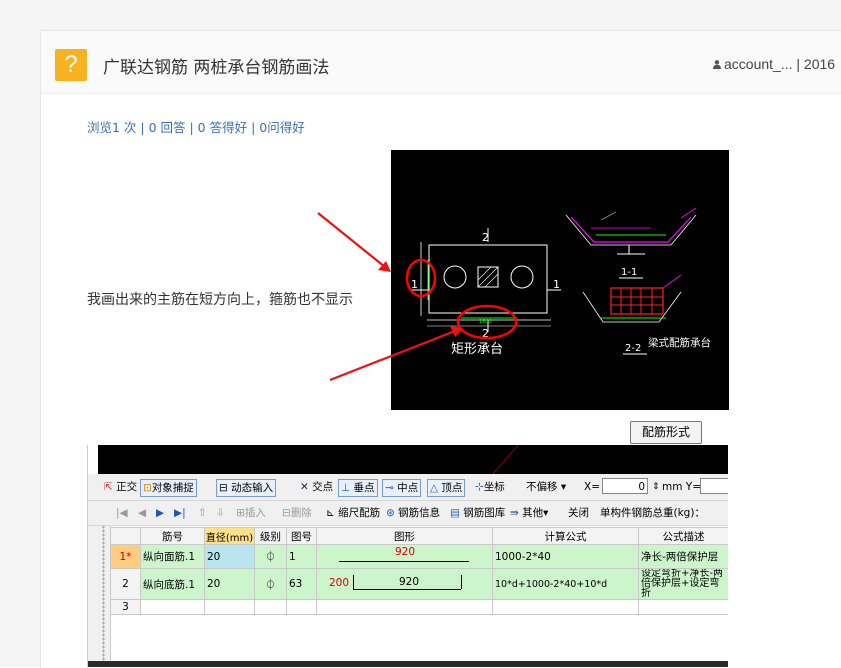 The width and height of the screenshot is (841, 668). Describe the element at coordinates (172, 584) in the screenshot. I see `rebar-name-cell: 纵向底筋.1` at that location.